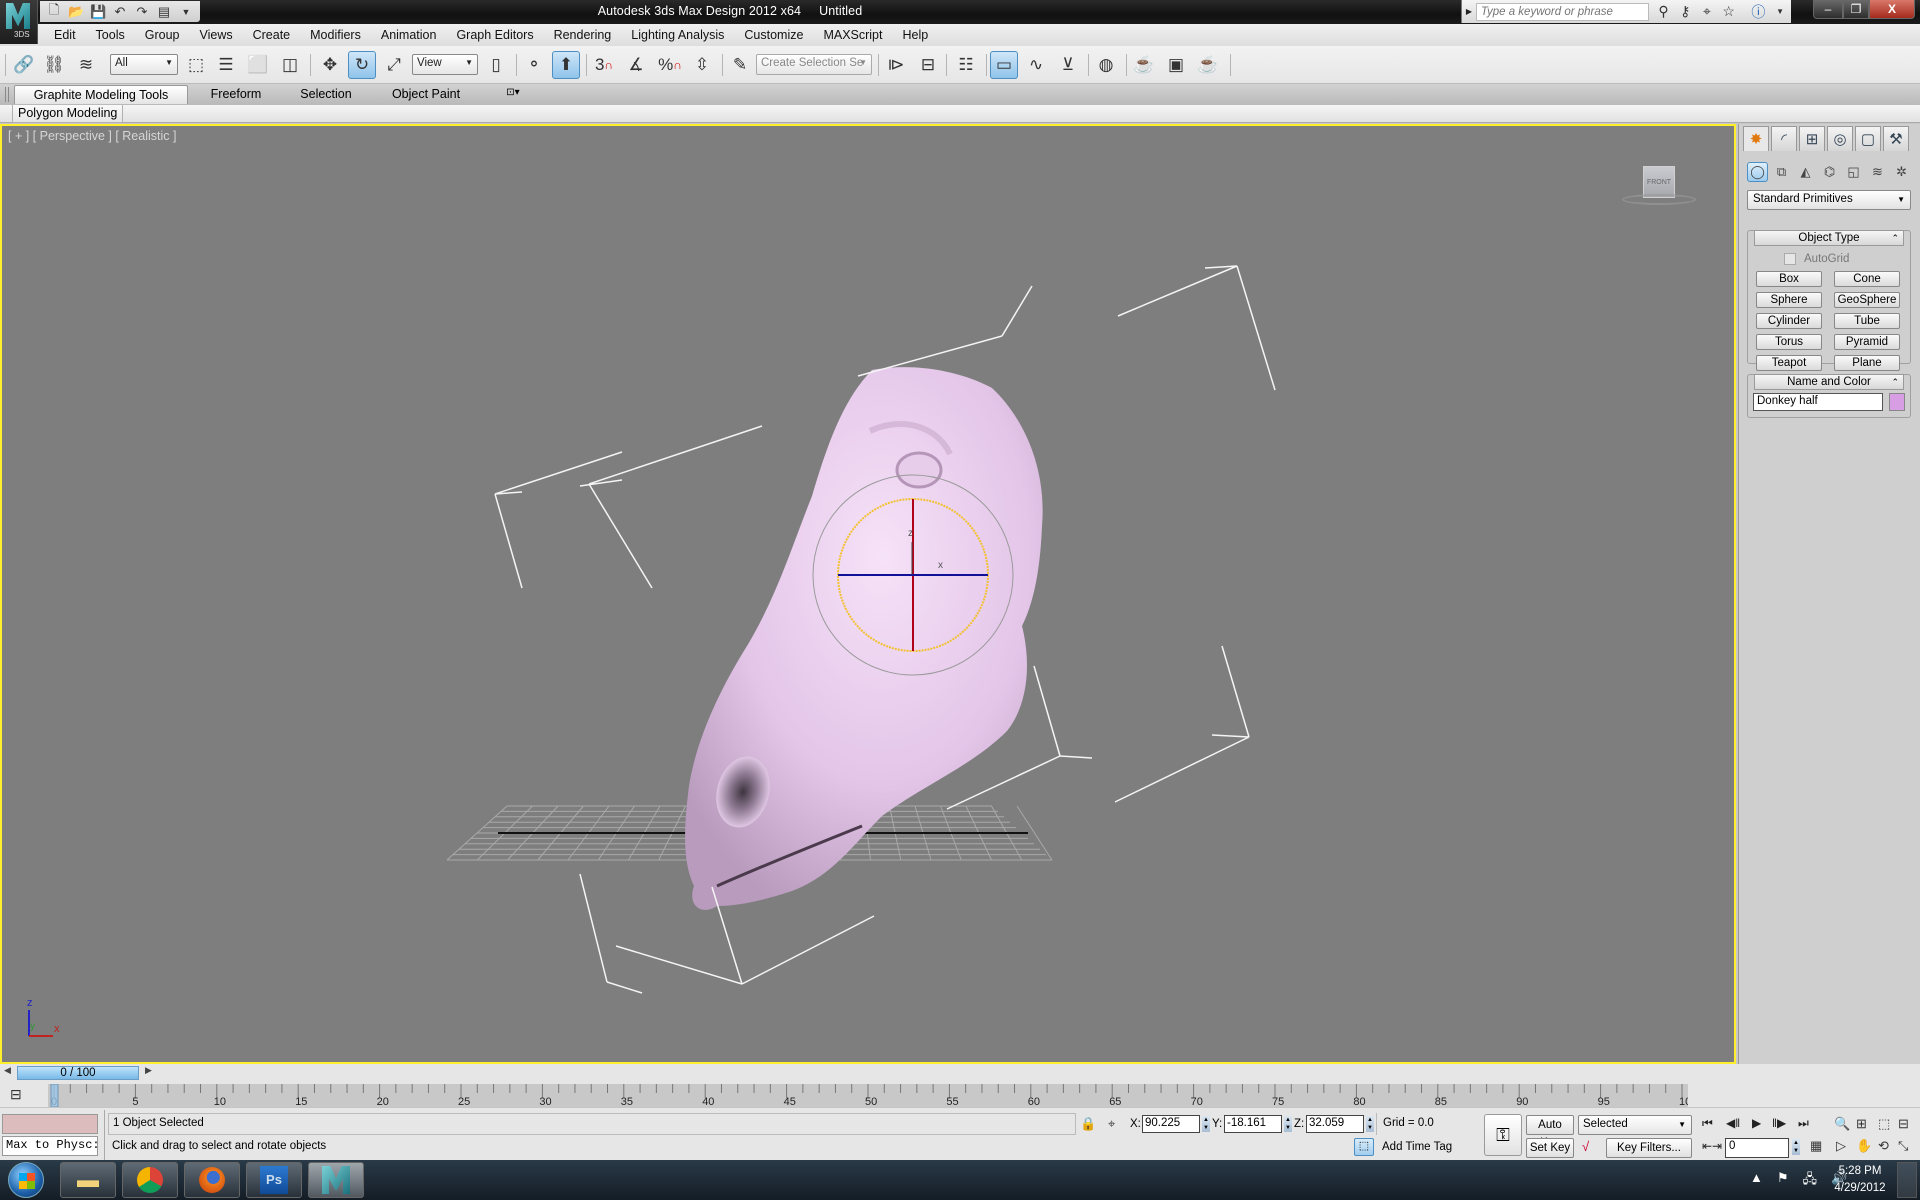 Image resolution: width=1920 pixels, height=1200 pixels. I want to click on expand-arrow-icon: ▶, so click(1469, 11).